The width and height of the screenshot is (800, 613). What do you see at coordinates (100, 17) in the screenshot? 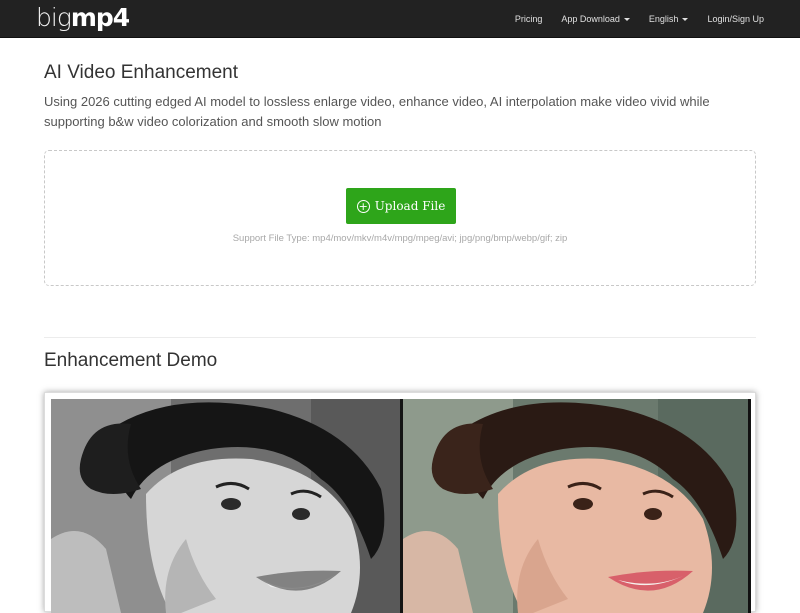
I see `brand-logo-bold: mp4` at bounding box center [100, 17].